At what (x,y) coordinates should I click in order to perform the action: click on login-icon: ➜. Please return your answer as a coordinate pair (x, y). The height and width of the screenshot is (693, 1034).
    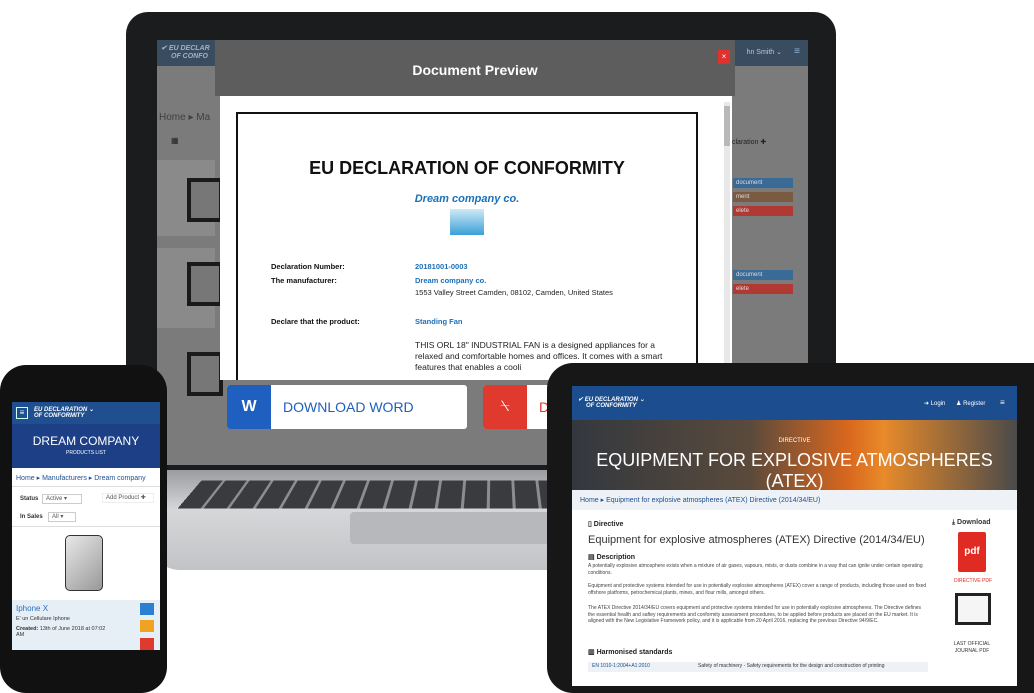
    Looking at the image, I should click on (927, 404).